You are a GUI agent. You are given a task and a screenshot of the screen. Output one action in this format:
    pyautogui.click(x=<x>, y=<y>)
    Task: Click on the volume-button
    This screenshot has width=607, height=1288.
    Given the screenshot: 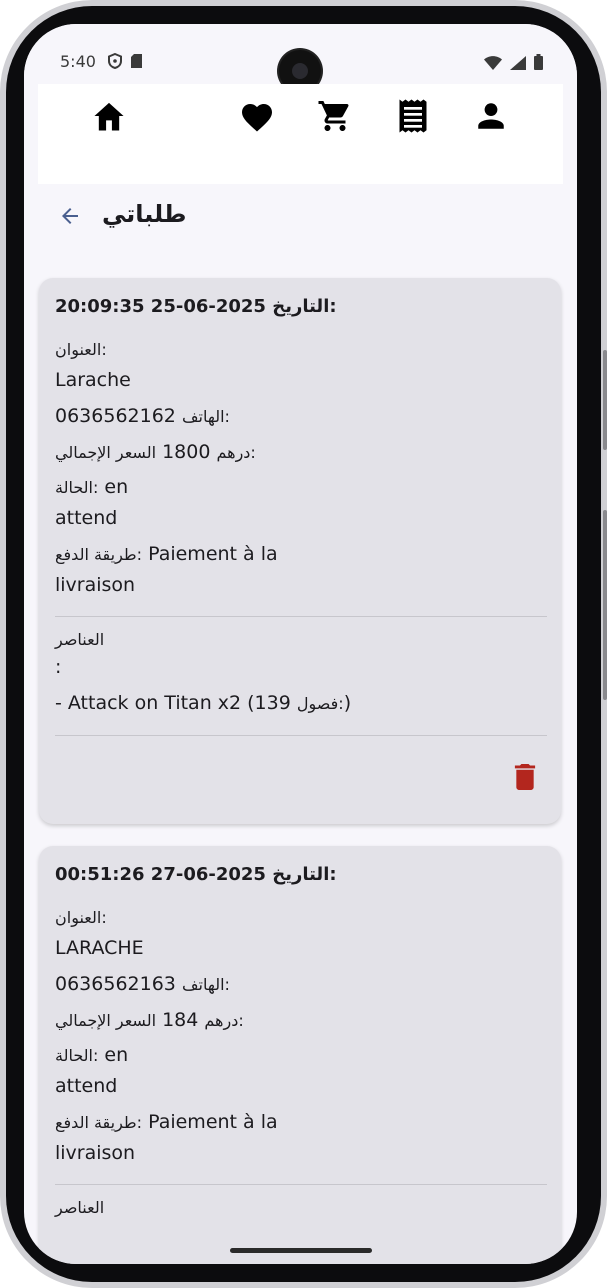 What is the action you would take?
    pyautogui.click(x=605, y=605)
    